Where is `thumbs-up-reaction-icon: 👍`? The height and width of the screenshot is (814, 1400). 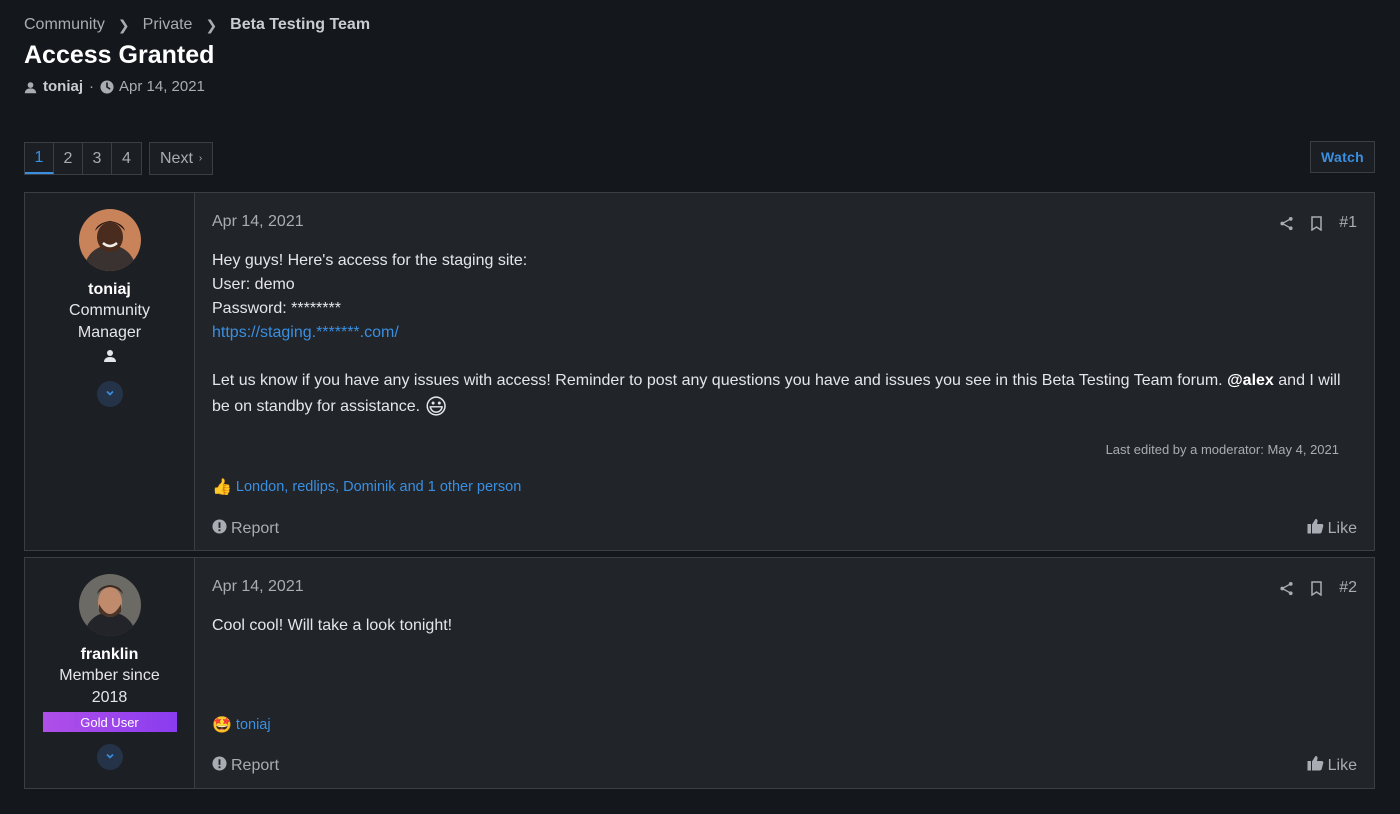 thumbs-up-reaction-icon: 👍 is located at coordinates (222, 487).